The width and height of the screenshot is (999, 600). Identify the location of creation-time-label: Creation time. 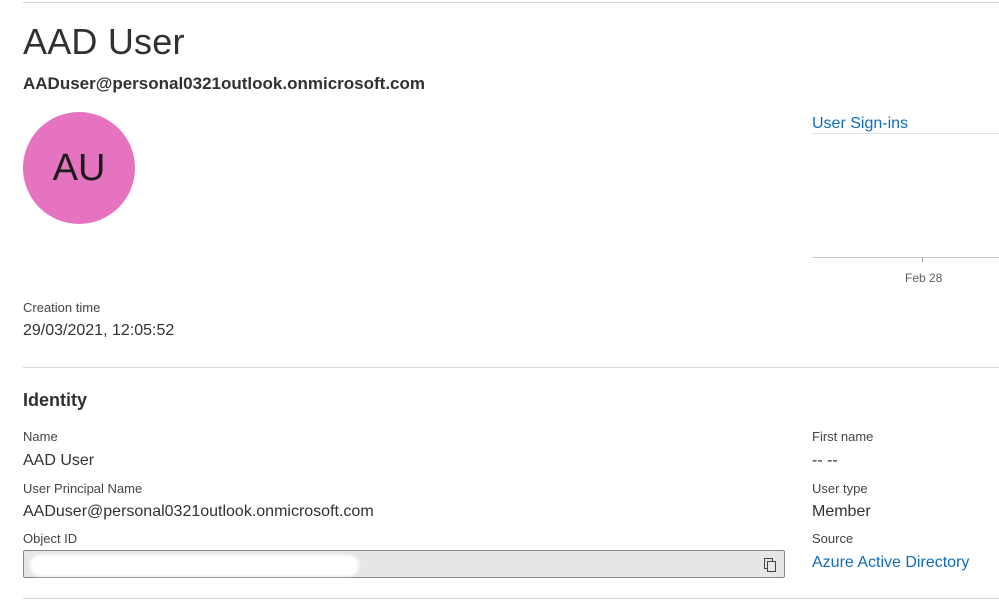
(62, 307).